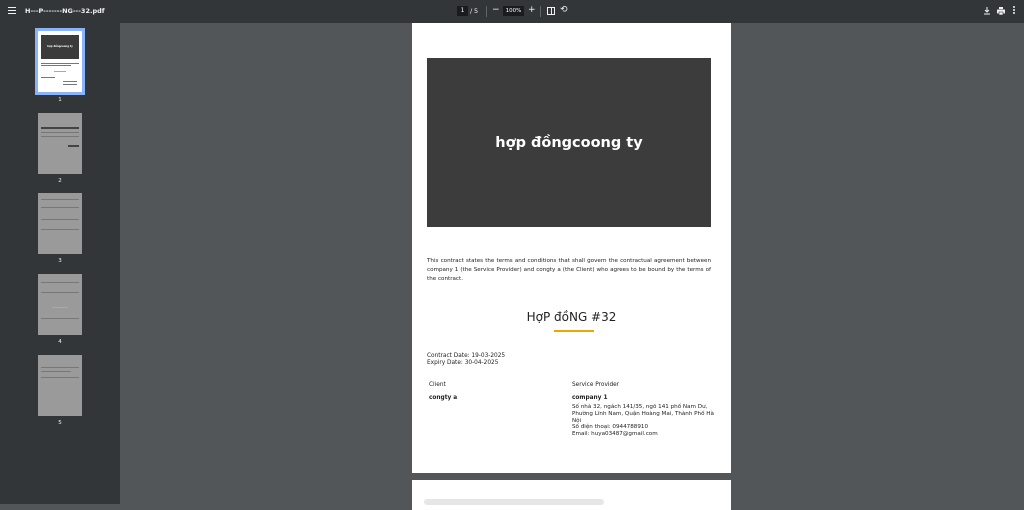 This screenshot has width=1024, height=510. I want to click on fit-to-page-icon, so click(551, 11).